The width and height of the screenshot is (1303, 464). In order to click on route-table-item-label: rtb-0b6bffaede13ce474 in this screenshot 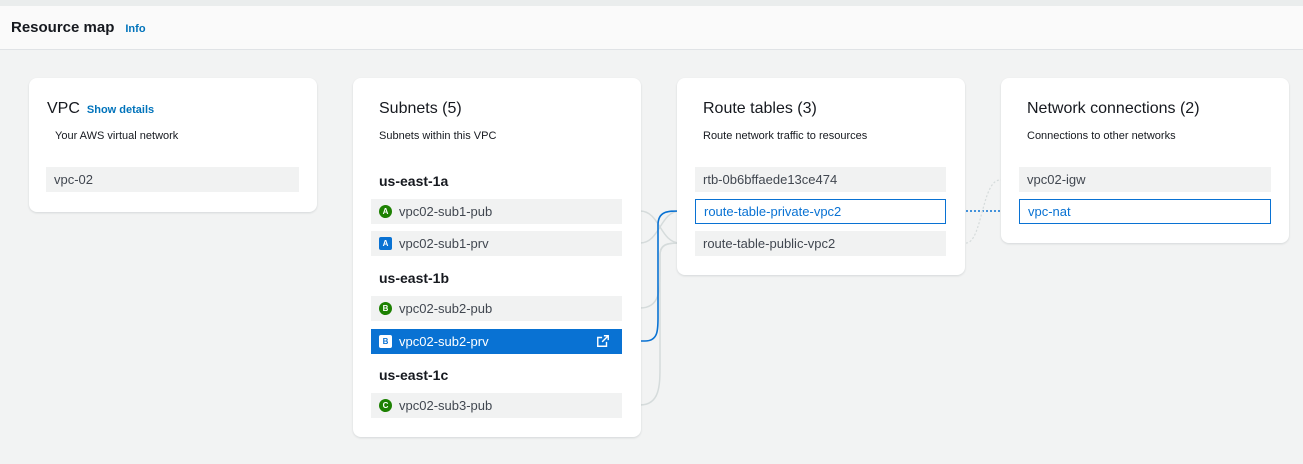, I will do `click(770, 179)`.